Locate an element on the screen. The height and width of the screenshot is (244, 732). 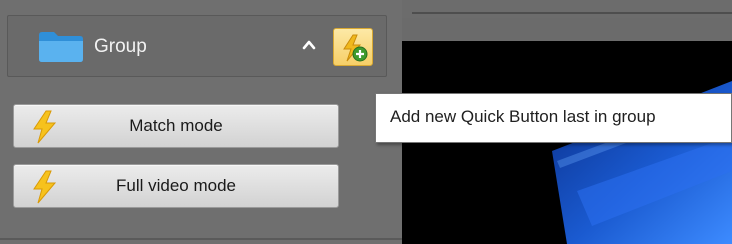
panel-divider is located at coordinates (201, 239).